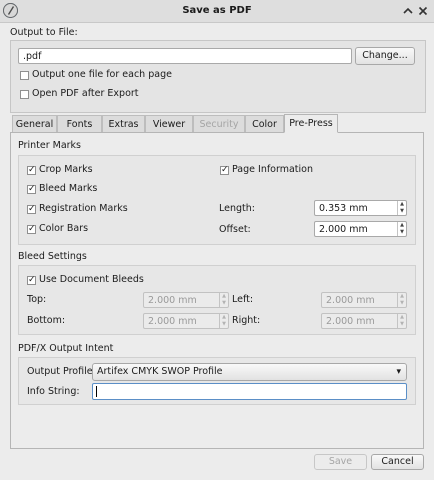 The height and width of the screenshot is (480, 434). What do you see at coordinates (91, 279) in the screenshot?
I see `use-document-bleeds-label: Use Document Bleeds` at bounding box center [91, 279].